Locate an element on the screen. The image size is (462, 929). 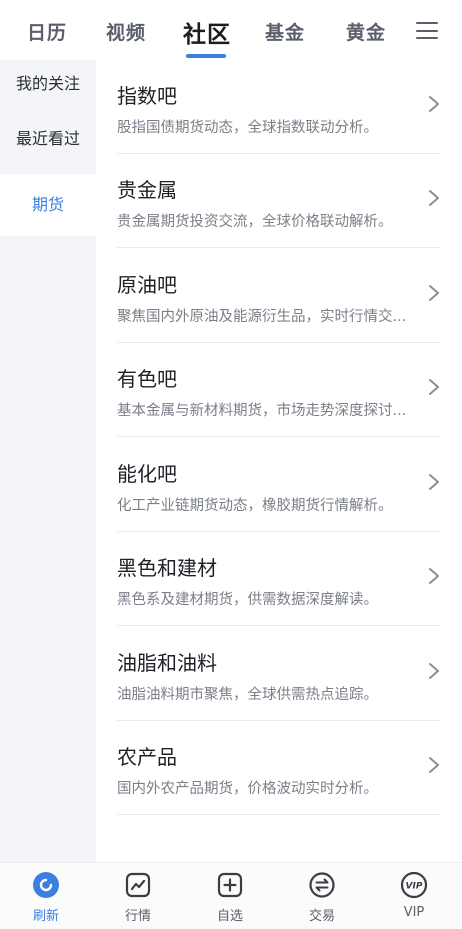
nav-refresh: 刷新 is located at coordinates (46, 897).